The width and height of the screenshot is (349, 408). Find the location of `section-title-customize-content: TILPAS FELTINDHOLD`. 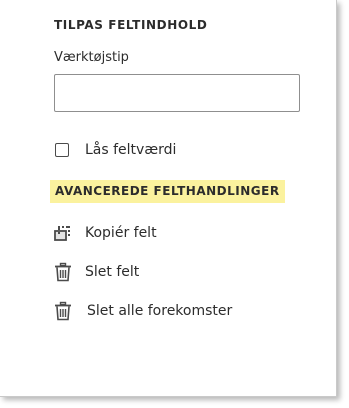

section-title-customize-content: TILPAS FELTINDHOLD is located at coordinates (131, 25).